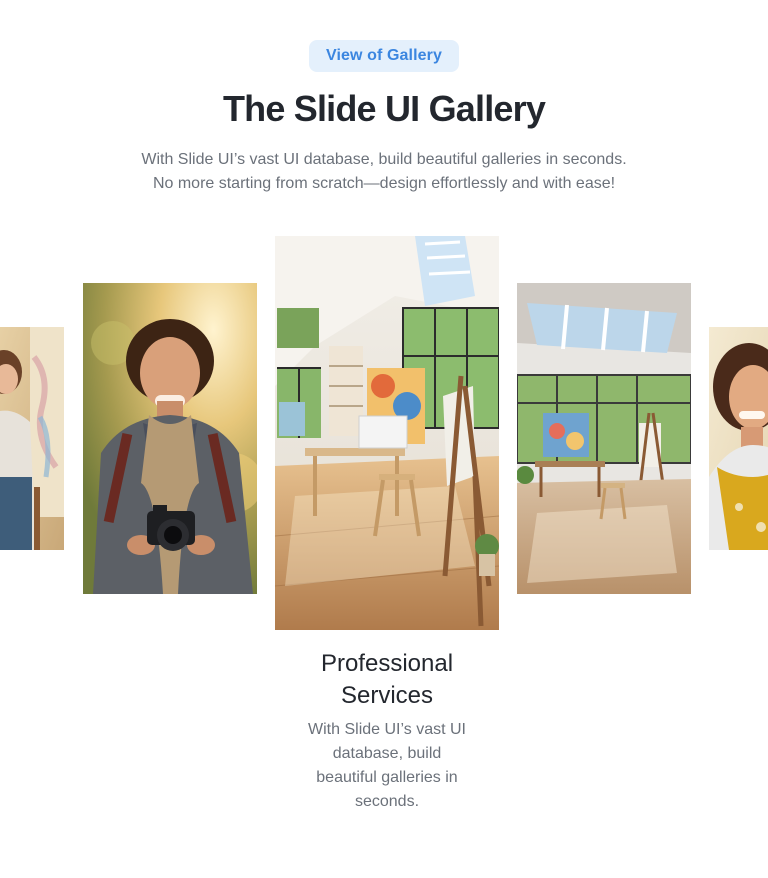 Image resolution: width=768 pixels, height=878 pixels. I want to click on art-studio-skylight-photo, so click(604, 438).